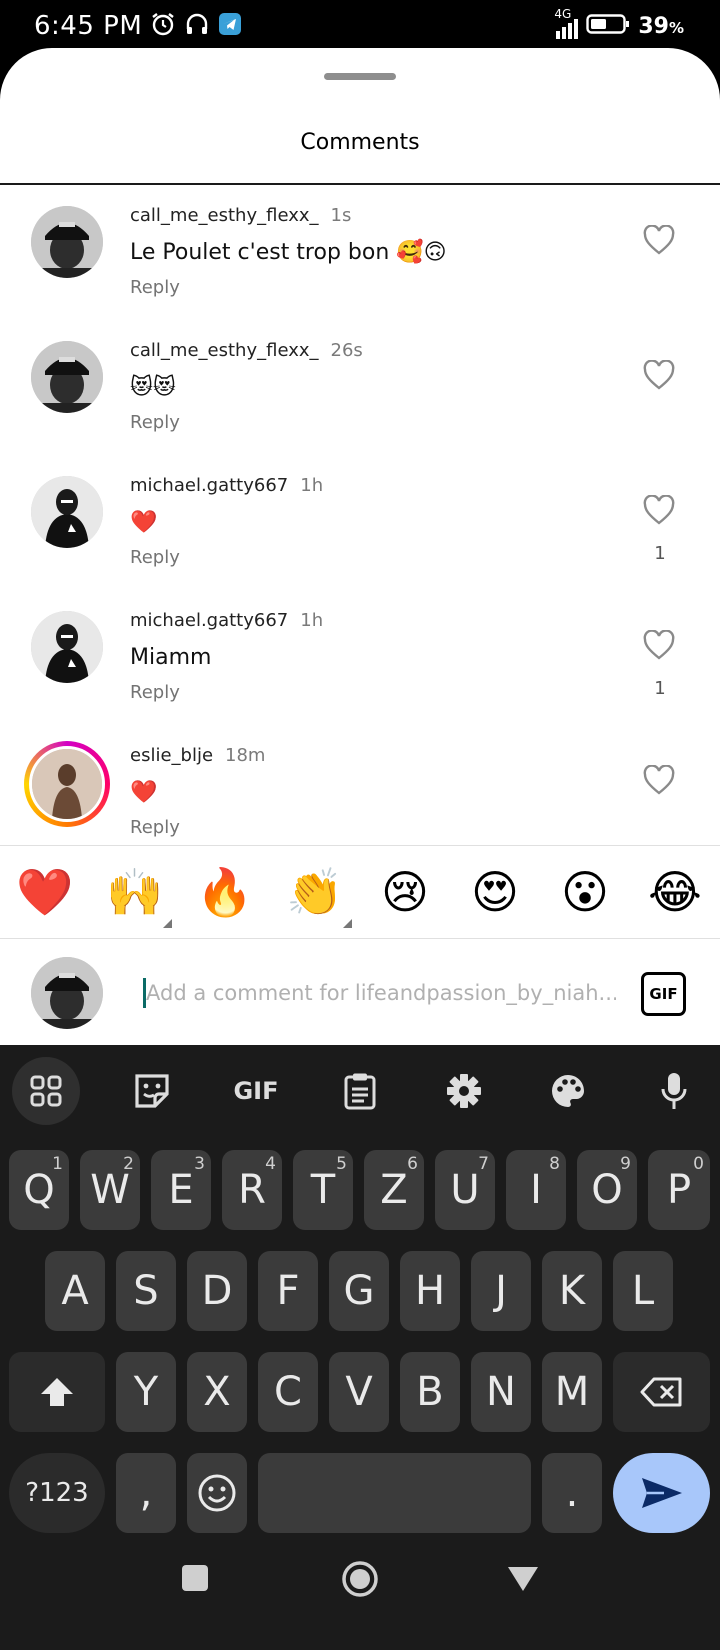  Describe the element at coordinates (225, 892) in the screenshot. I see `emoji-fire: 🔥` at that location.